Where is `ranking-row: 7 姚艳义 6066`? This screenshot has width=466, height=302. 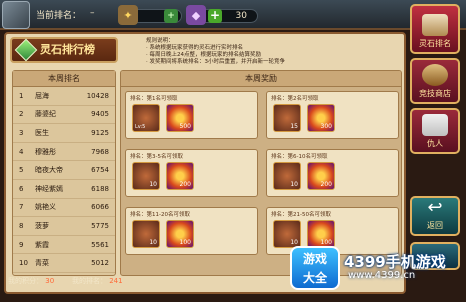
ranking-row: 7 姚艳义 6066 is located at coordinates (64, 208).